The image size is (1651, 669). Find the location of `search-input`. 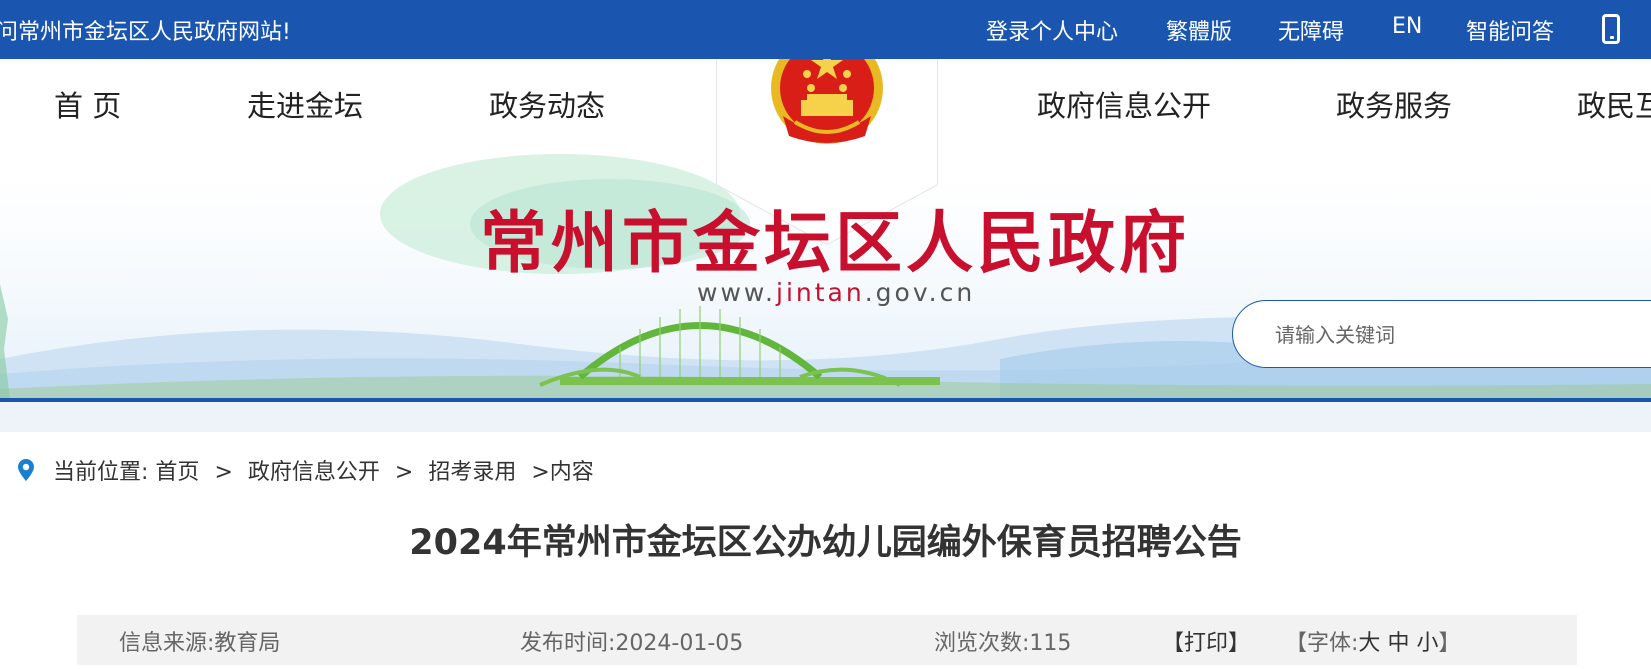

search-input is located at coordinates (1462, 335).